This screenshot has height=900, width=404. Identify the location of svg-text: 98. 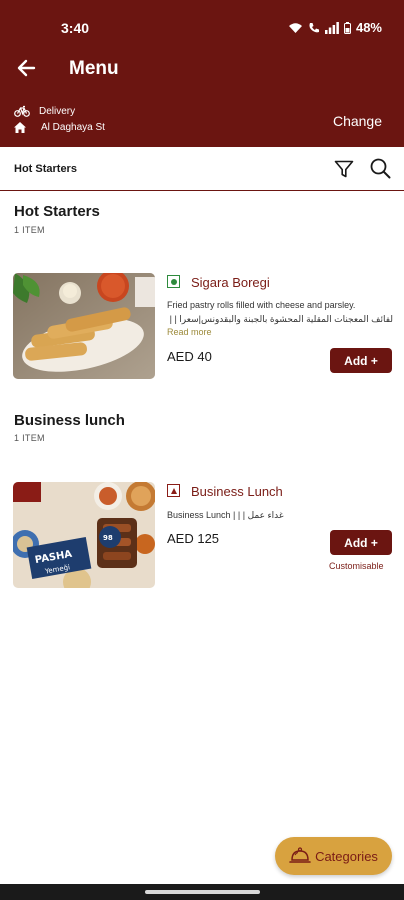
(108, 538).